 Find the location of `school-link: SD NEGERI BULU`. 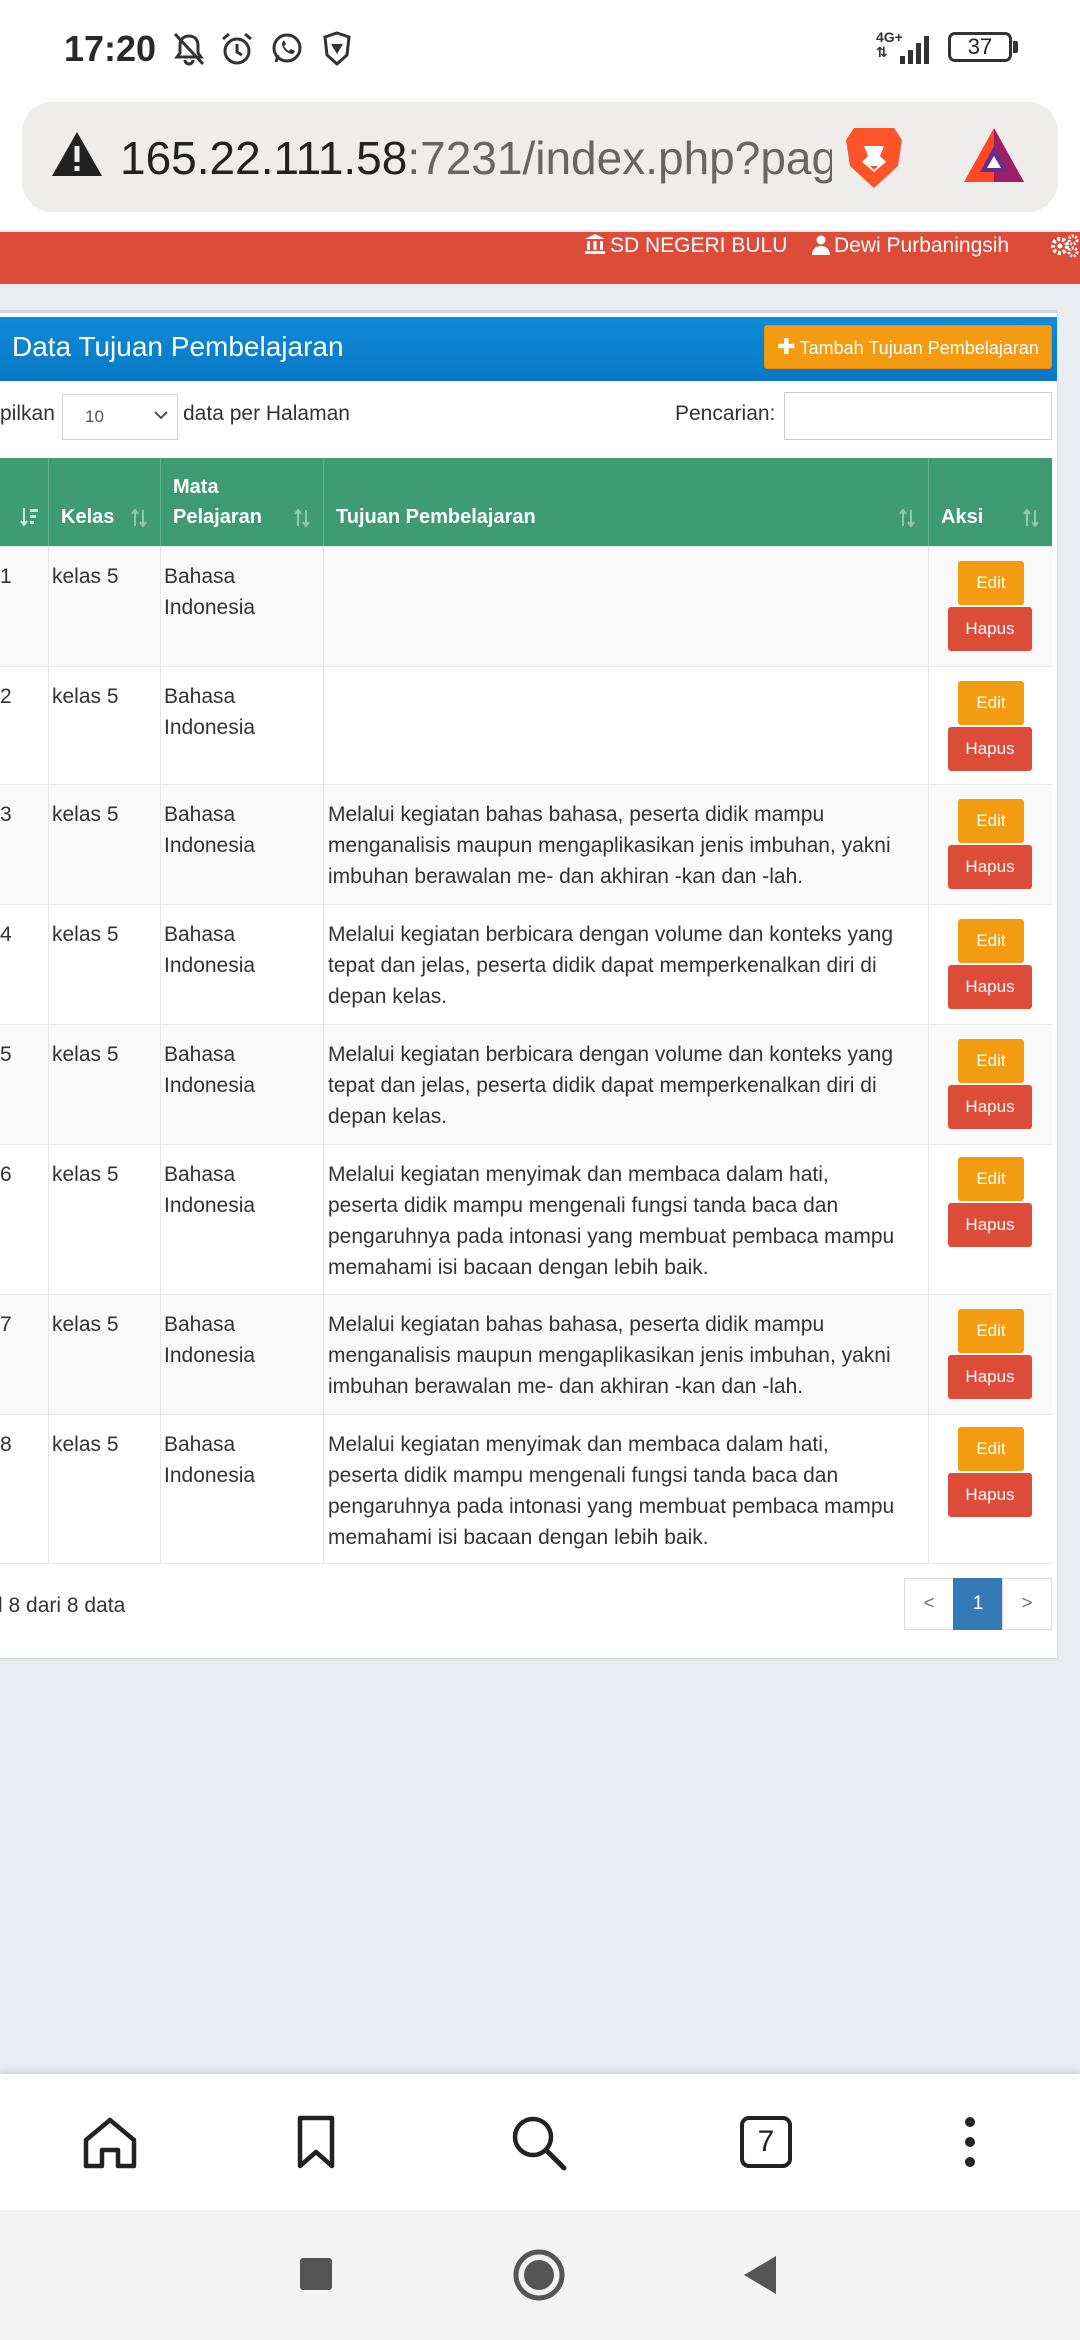

school-link: SD NEGERI BULU is located at coordinates (685, 258).